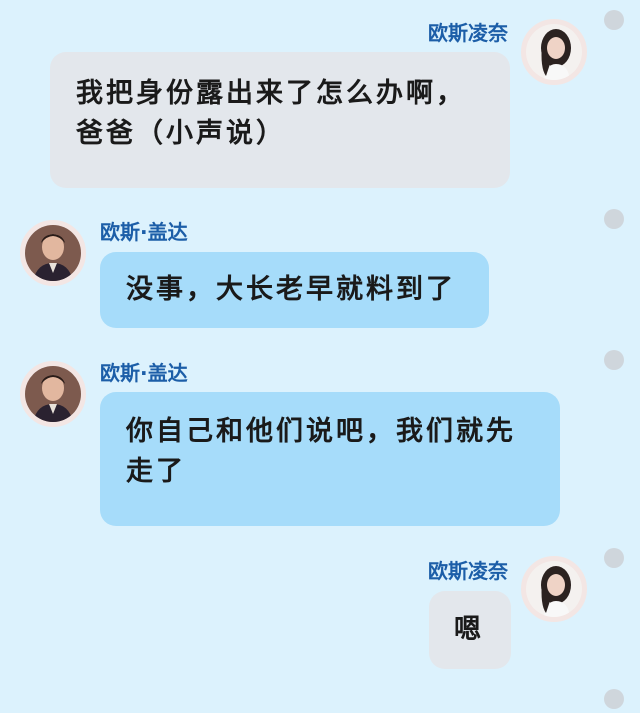 Image resolution: width=640 pixels, height=713 pixels. I want to click on message-bubble: 你自己和他们说吧，我们就先 走了, so click(330, 459).